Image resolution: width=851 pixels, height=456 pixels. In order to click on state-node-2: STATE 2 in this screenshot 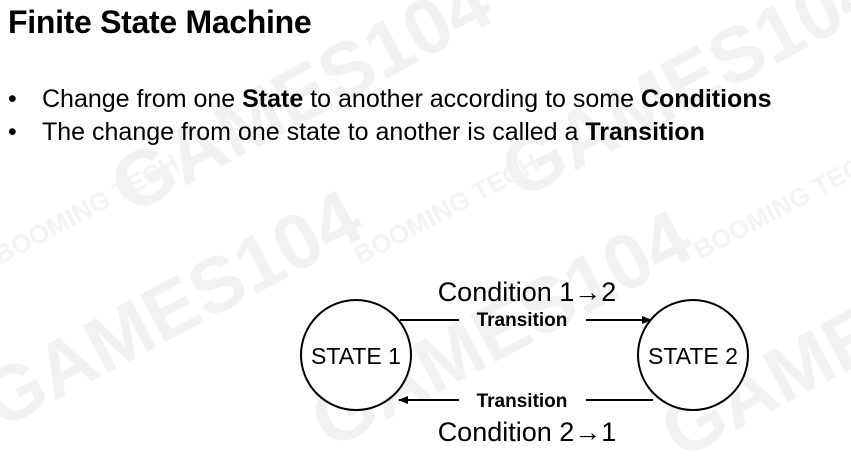, I will do `click(693, 355)`.